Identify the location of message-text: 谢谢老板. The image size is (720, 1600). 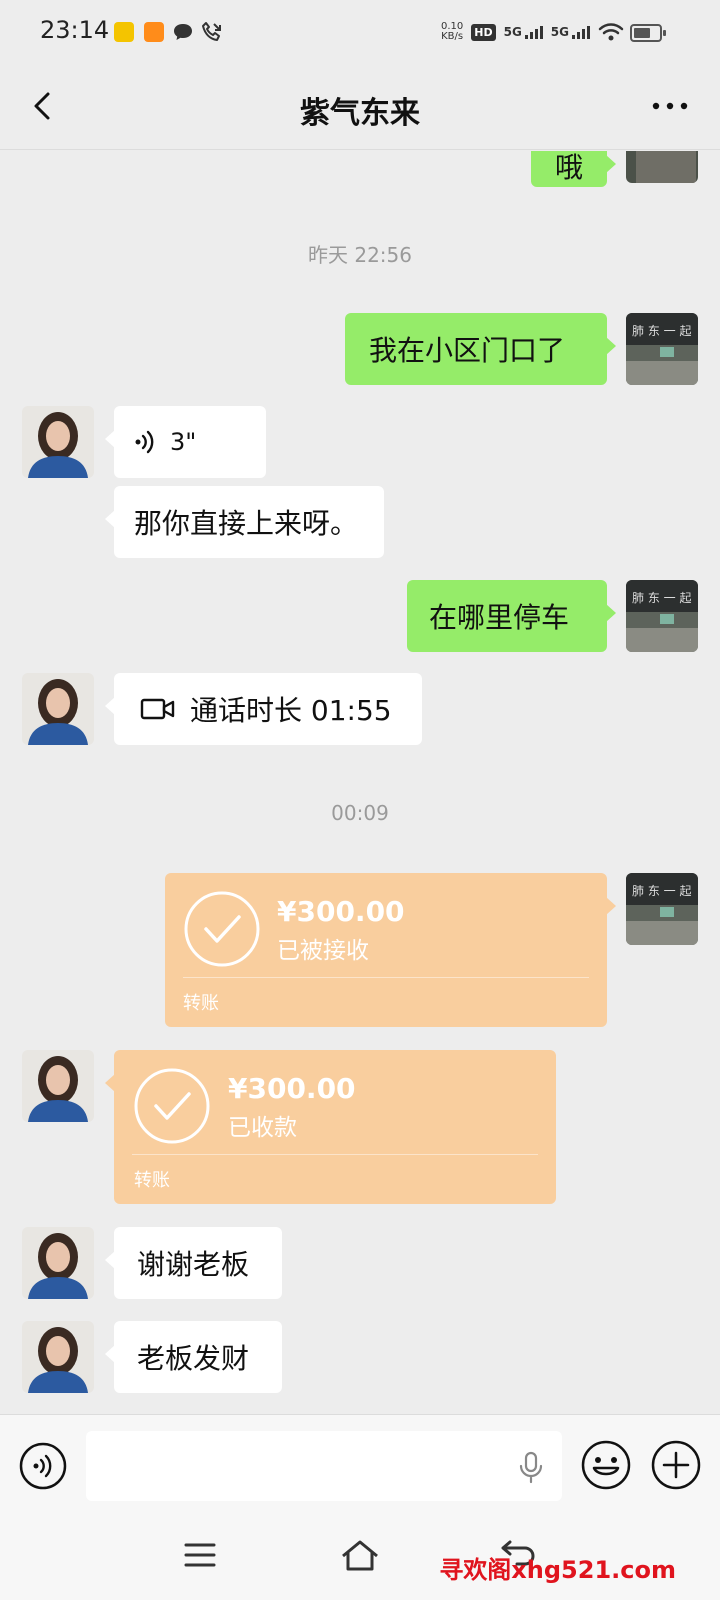
(193, 1264).